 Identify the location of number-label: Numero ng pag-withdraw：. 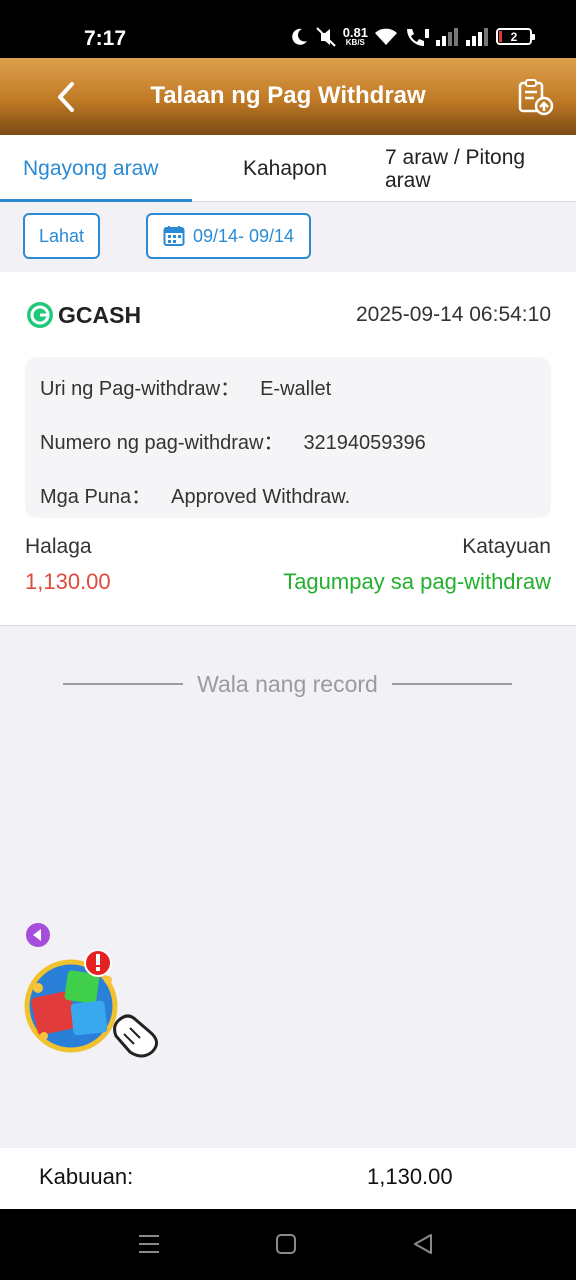
(162, 443).